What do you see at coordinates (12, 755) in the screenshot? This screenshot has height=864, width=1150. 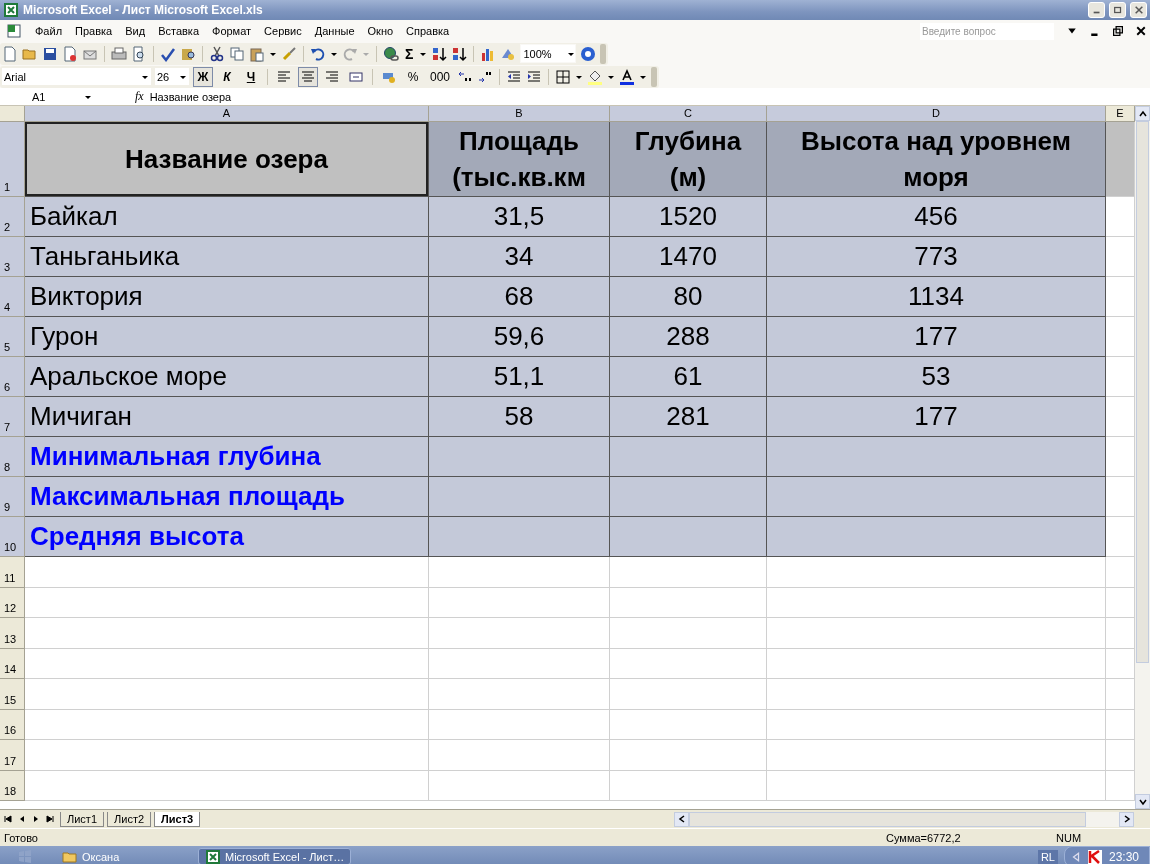 I see `row-header: 17` at bounding box center [12, 755].